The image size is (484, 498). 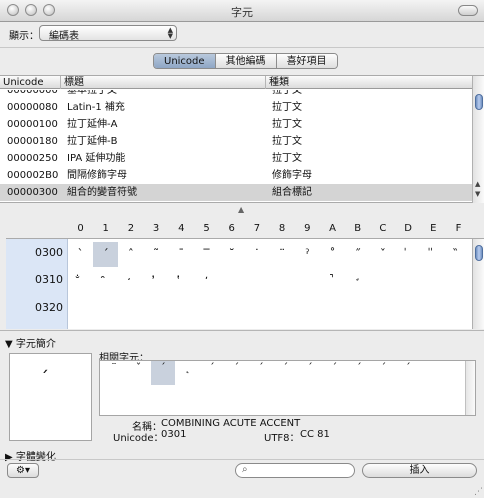 What do you see at coordinates (30, 342) in the screenshot?
I see `character-info-disclosure: ▼ 字元簡介` at bounding box center [30, 342].